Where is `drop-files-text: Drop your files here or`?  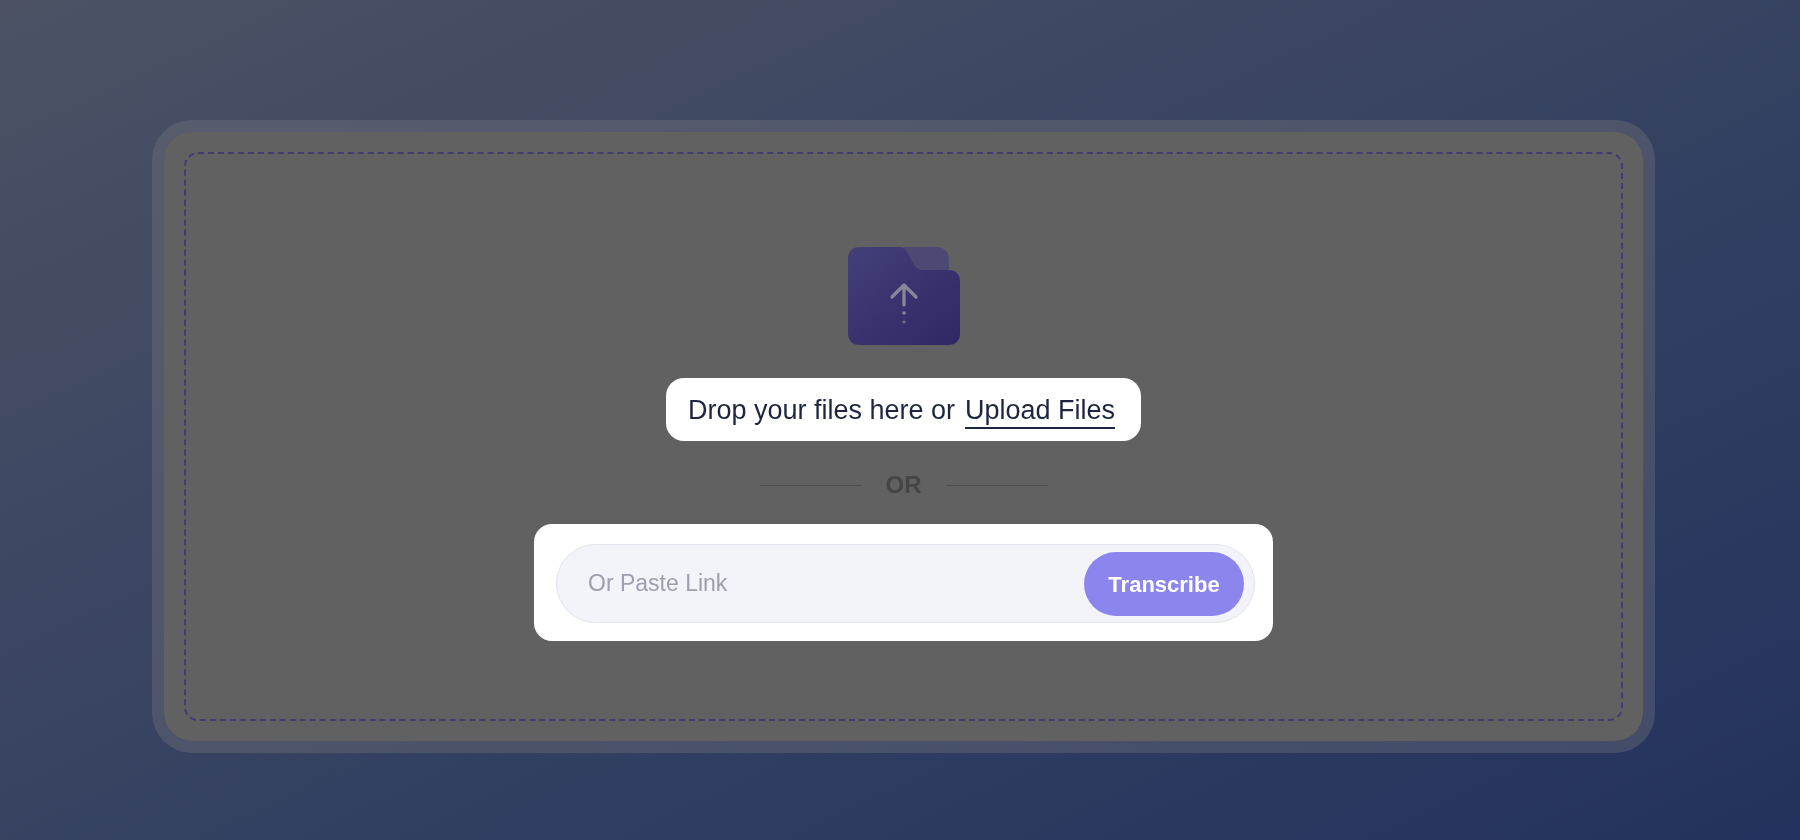
drop-files-text: Drop your files here or is located at coordinates (821, 409).